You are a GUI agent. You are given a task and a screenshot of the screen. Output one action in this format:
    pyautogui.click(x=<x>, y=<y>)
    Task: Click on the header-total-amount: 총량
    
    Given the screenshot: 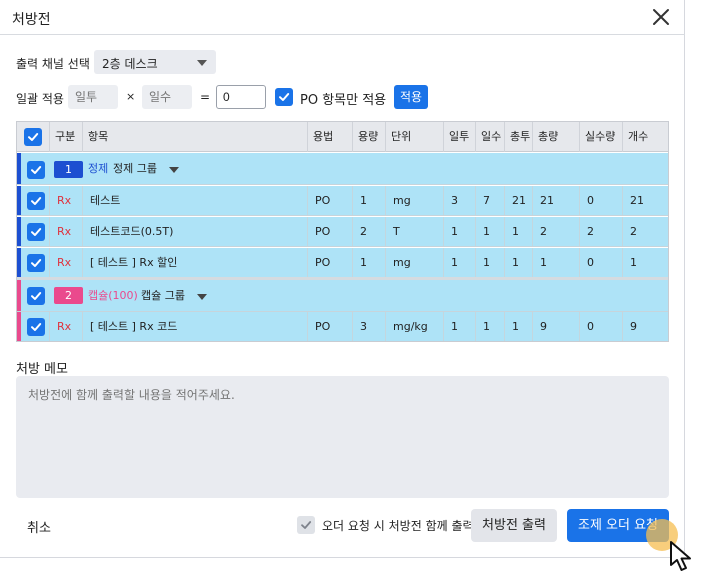 What is the action you would take?
    pyautogui.click(x=555, y=137)
    